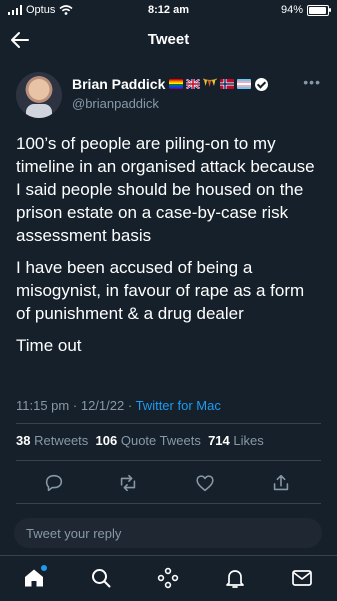 The width and height of the screenshot is (337, 601). What do you see at coordinates (168, 533) in the screenshot?
I see `reply-input: Tweet your reply` at bounding box center [168, 533].